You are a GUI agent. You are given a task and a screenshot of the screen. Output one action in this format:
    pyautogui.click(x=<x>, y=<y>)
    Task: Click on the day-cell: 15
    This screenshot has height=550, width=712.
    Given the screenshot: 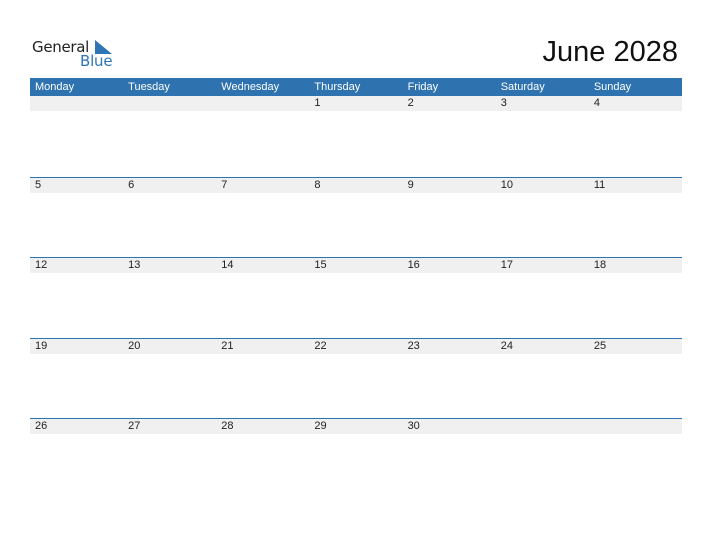 What is the action you would take?
    pyautogui.click(x=320, y=265)
    